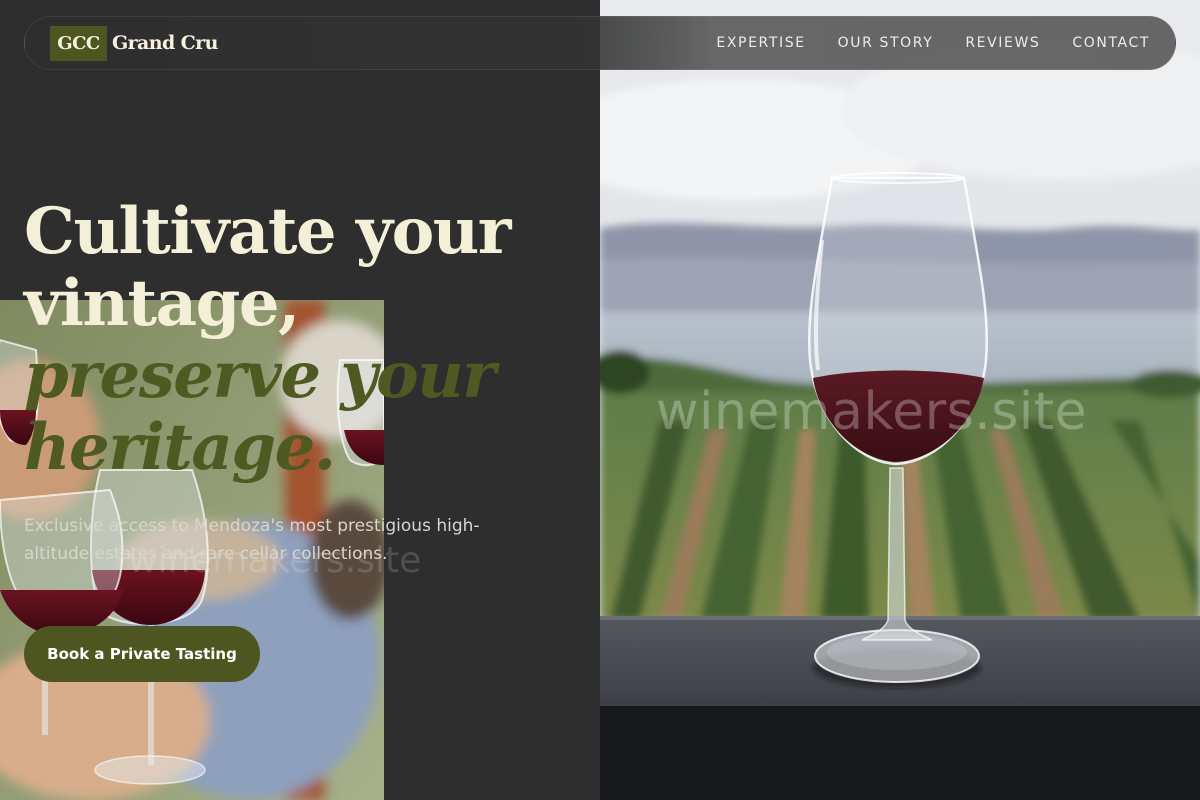 The image size is (1200, 800). I want to click on headline-line-2: vintage,, so click(162, 303).